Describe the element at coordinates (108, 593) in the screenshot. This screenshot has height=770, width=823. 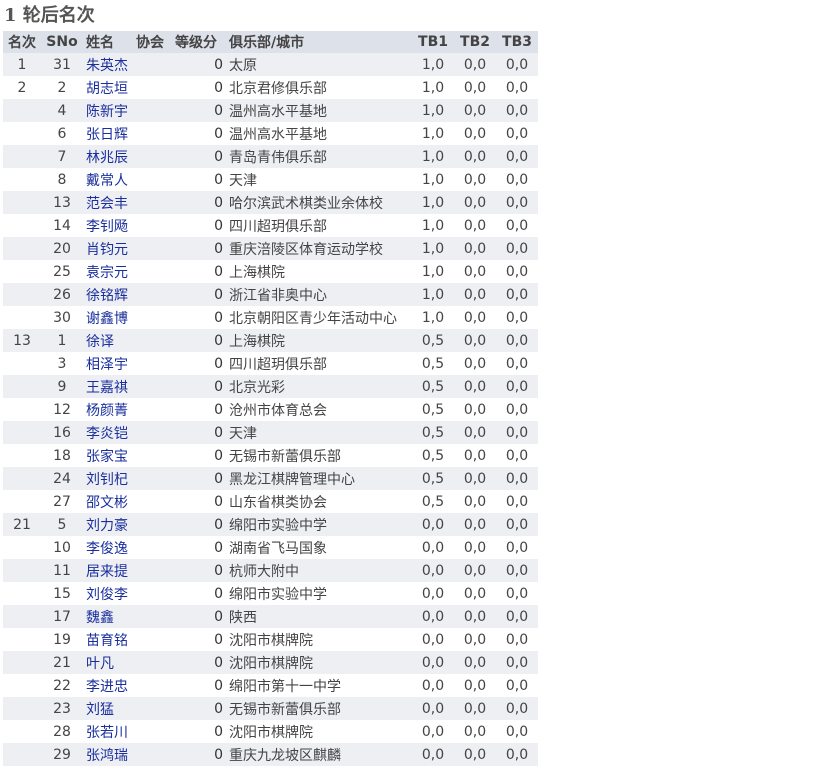
I see `player-name-link: 刘俊李` at that location.